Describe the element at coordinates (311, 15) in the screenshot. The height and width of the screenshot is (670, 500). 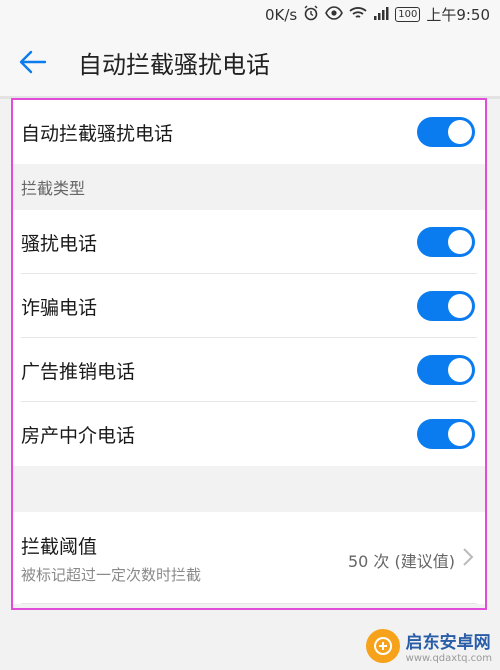
I see `alarm-icon` at that location.